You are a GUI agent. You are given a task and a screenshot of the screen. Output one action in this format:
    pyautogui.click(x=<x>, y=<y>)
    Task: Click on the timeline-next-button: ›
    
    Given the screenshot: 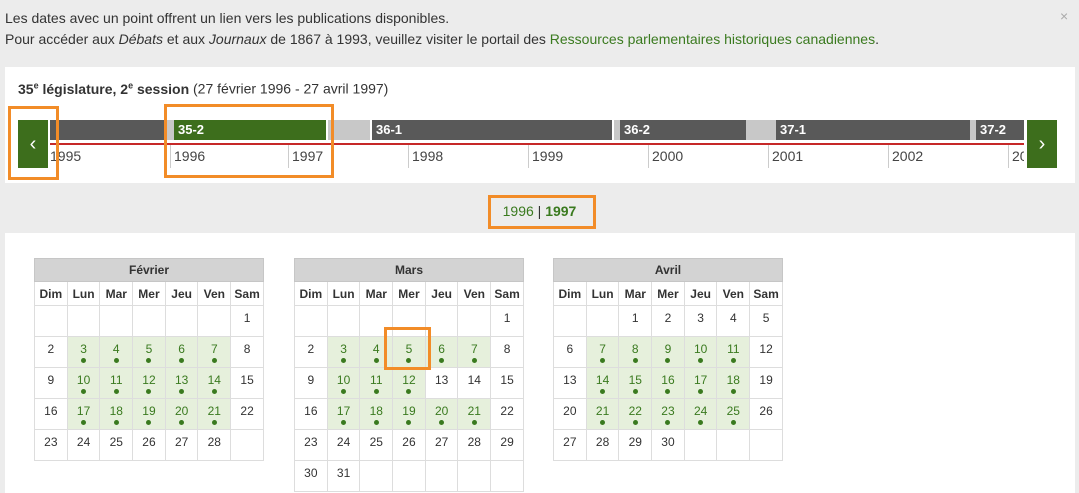 What is the action you would take?
    pyautogui.click(x=1042, y=144)
    